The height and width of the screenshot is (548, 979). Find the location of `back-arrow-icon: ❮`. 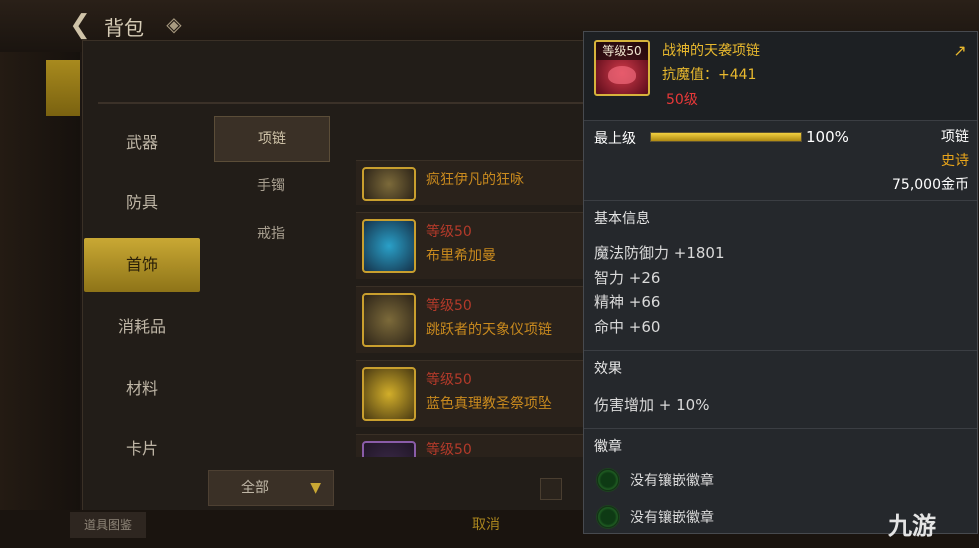

back-arrow-icon: ❮ is located at coordinates (80, 25).